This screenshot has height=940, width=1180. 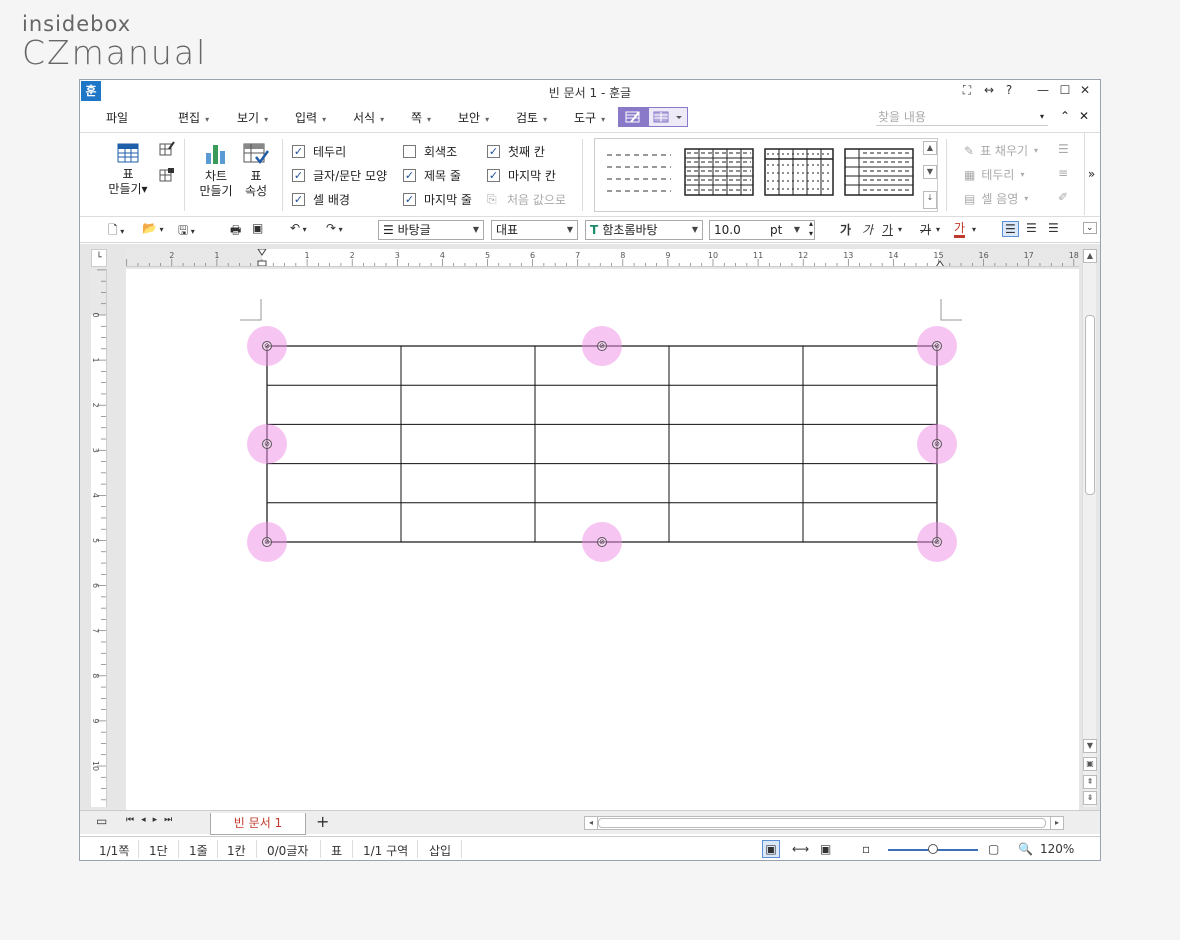 What do you see at coordinates (866, 849) in the screenshot?
I see `zoom-out-icon: ▫` at bounding box center [866, 849].